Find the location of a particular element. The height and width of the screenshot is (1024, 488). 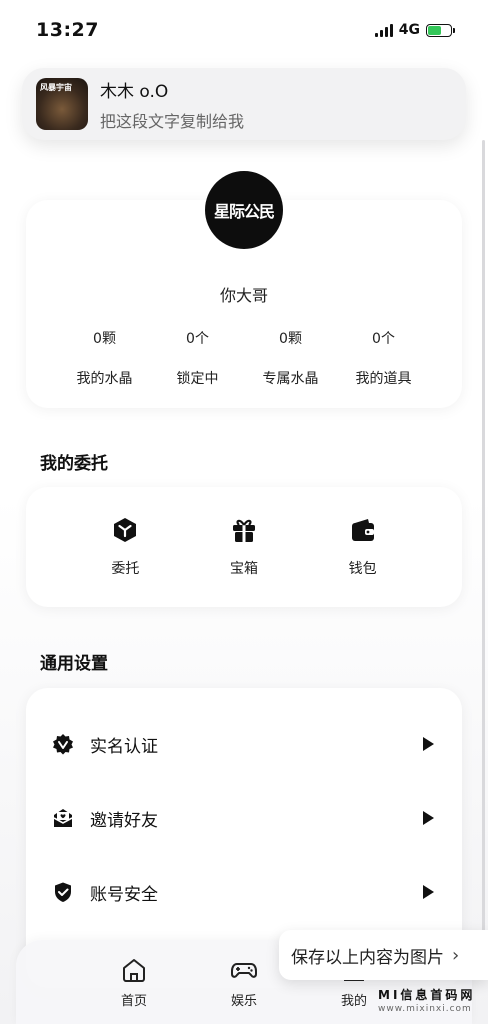

save-as-image-label: 保存以上内容为图片 is located at coordinates (367, 957).